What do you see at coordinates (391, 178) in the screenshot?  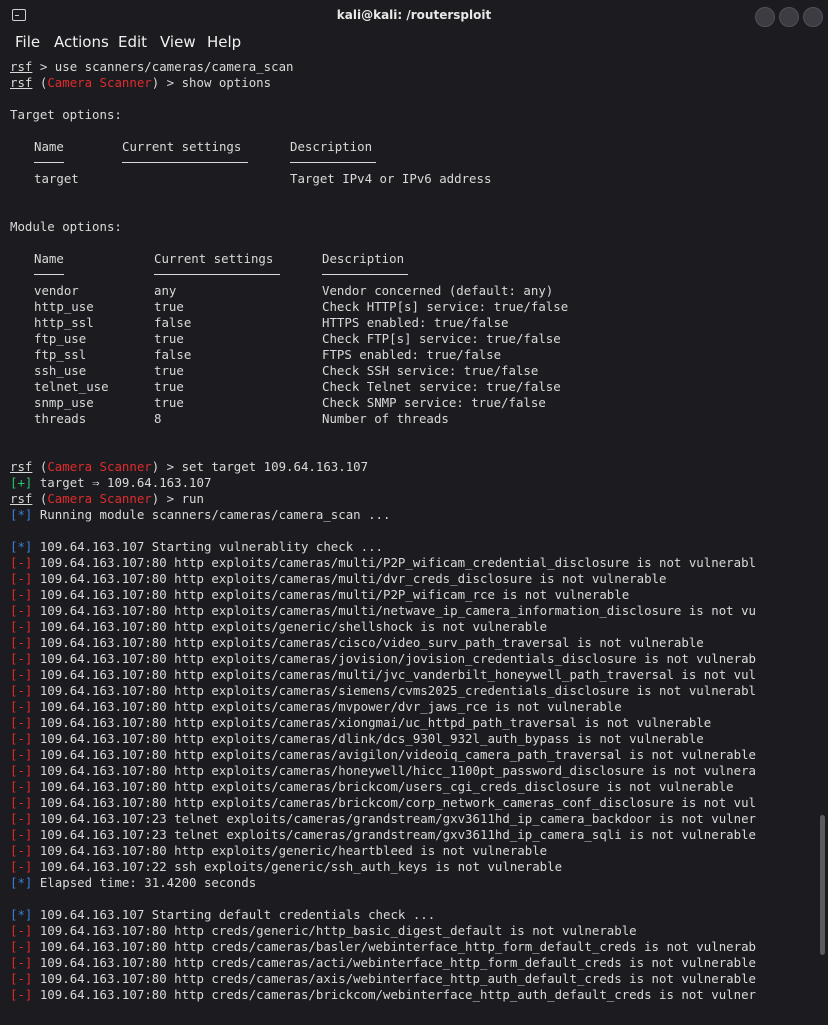 I see `option-description: Target IPv4 or IPv6 address` at bounding box center [391, 178].